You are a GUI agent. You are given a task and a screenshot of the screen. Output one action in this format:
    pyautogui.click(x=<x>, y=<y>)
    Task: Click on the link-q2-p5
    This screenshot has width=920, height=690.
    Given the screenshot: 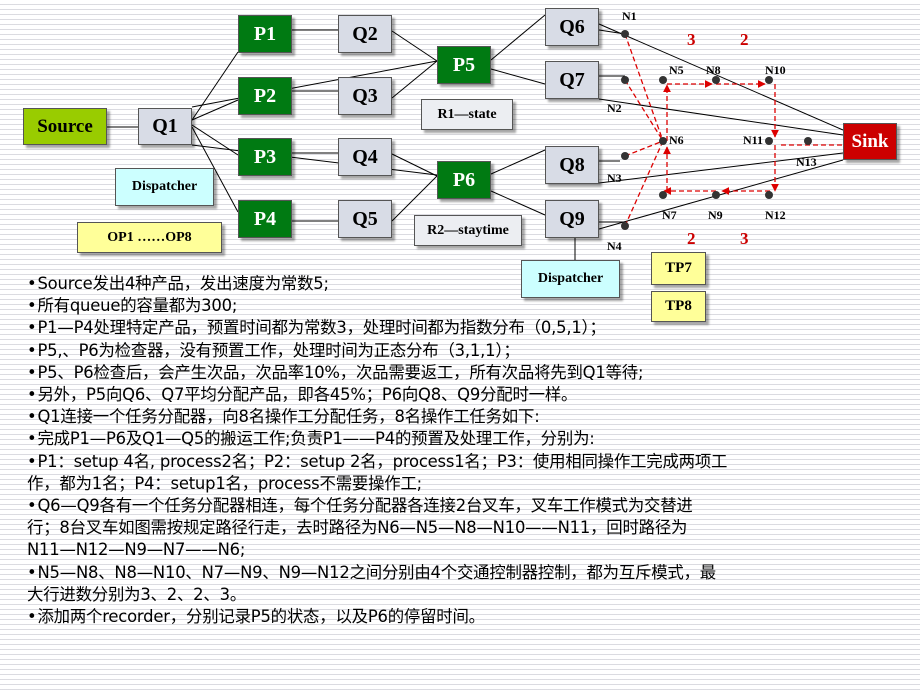 What is the action you would take?
    pyautogui.click(x=414, y=46)
    